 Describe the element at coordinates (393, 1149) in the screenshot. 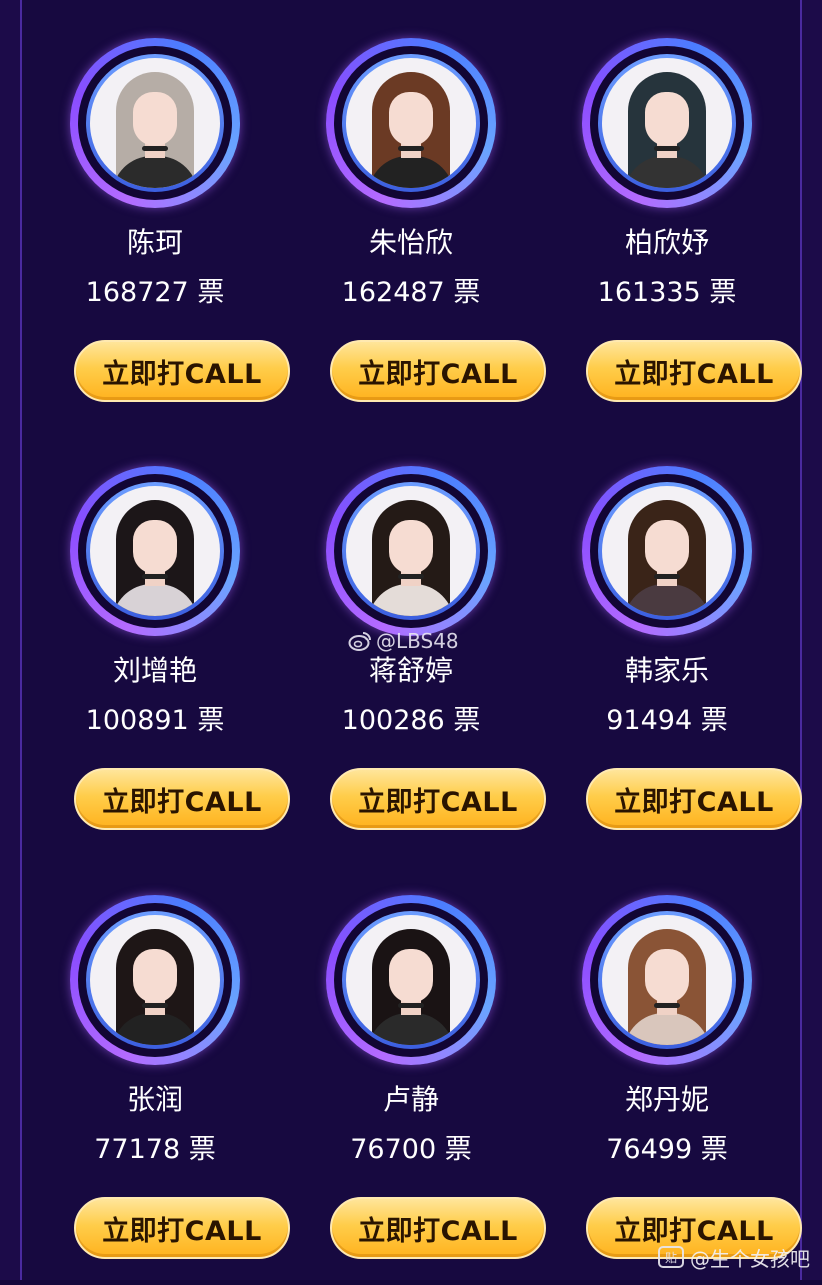

I see `vote-number: 76700` at that location.